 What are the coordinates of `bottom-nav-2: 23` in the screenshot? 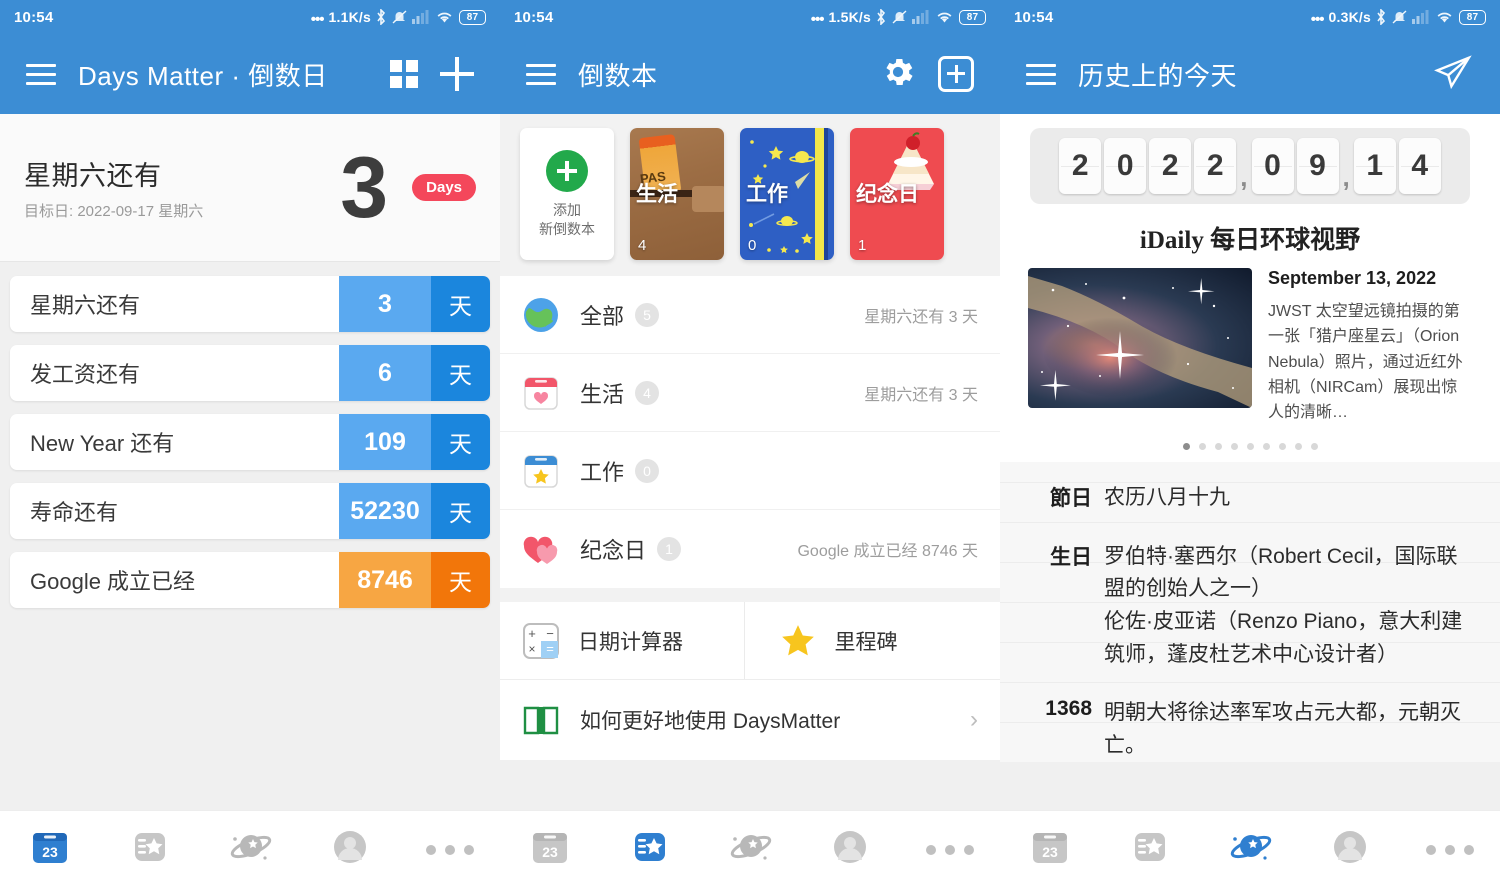 It's located at (750, 849).